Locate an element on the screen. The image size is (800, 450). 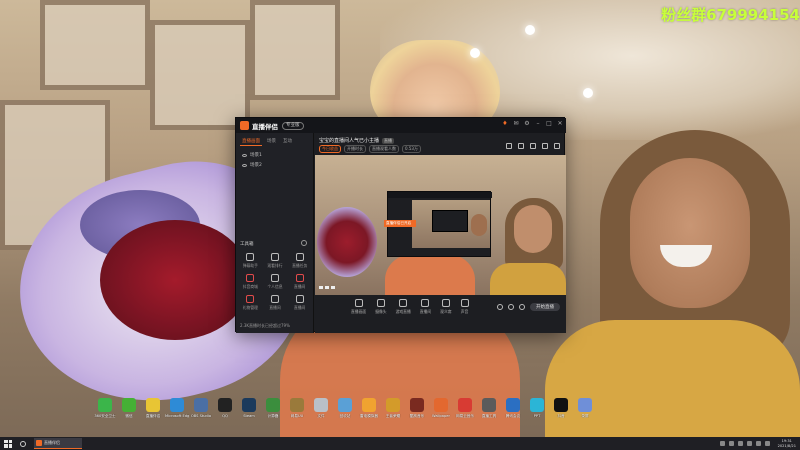
desktop-shortcut: 文件 is located at coordinates (321, 408).